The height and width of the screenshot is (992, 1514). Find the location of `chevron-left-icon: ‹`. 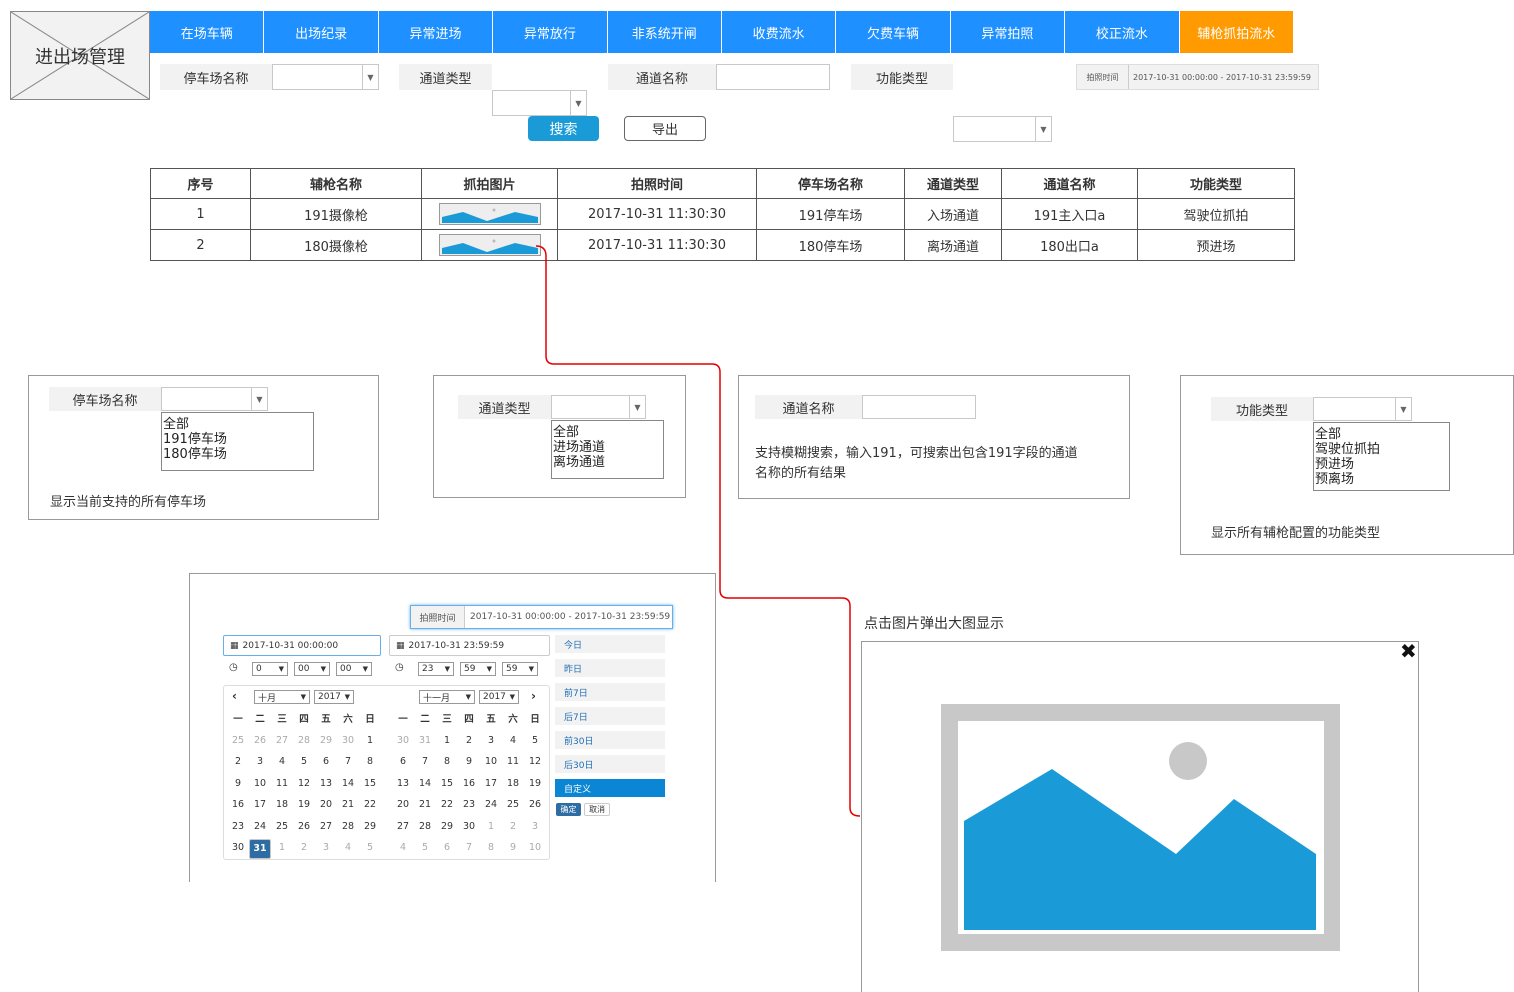

chevron-left-icon: ‹ is located at coordinates (234, 696).